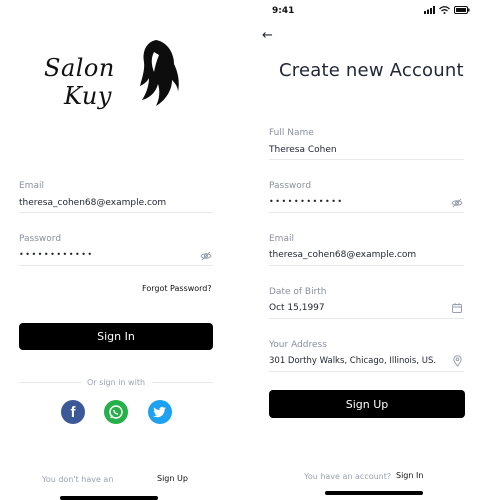 The image size is (500, 500). I want to click on location-pin-icon, so click(457, 361).